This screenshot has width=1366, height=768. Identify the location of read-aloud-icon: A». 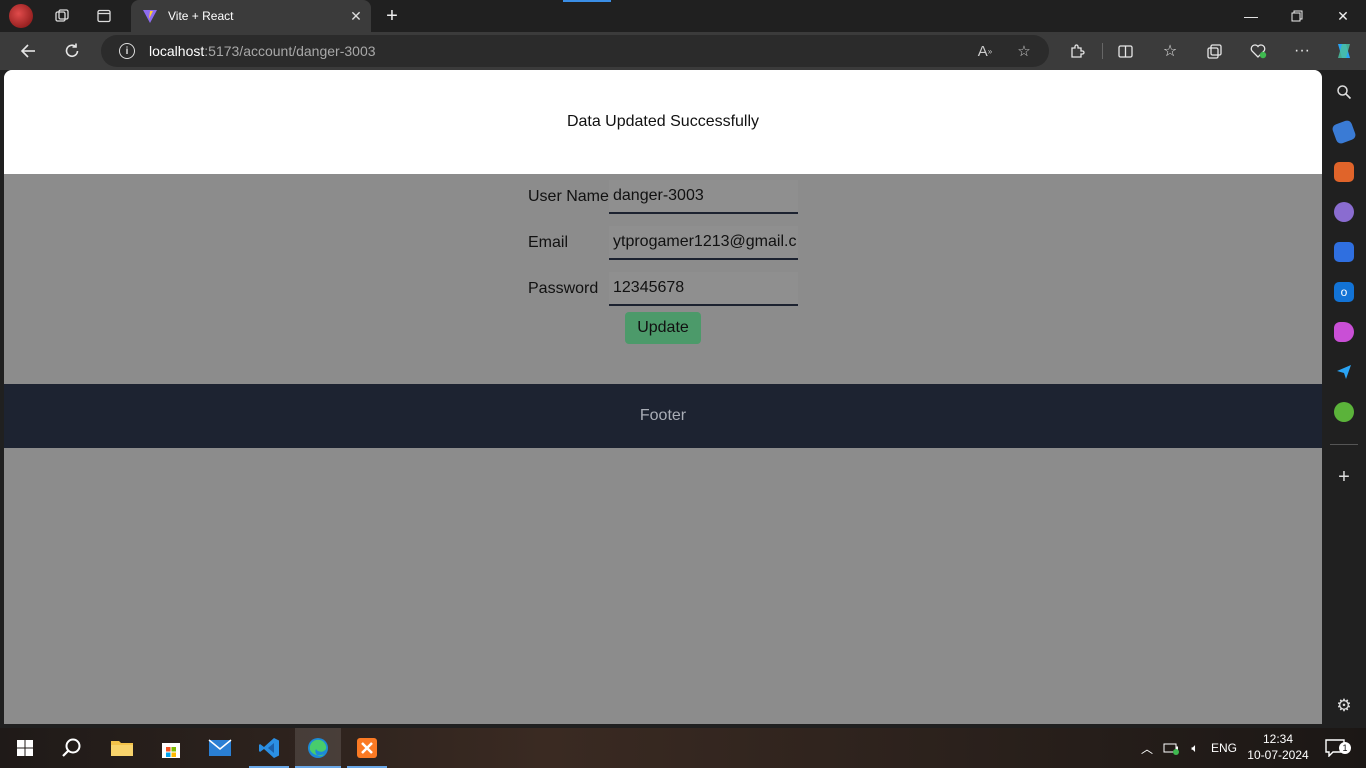
(985, 51).